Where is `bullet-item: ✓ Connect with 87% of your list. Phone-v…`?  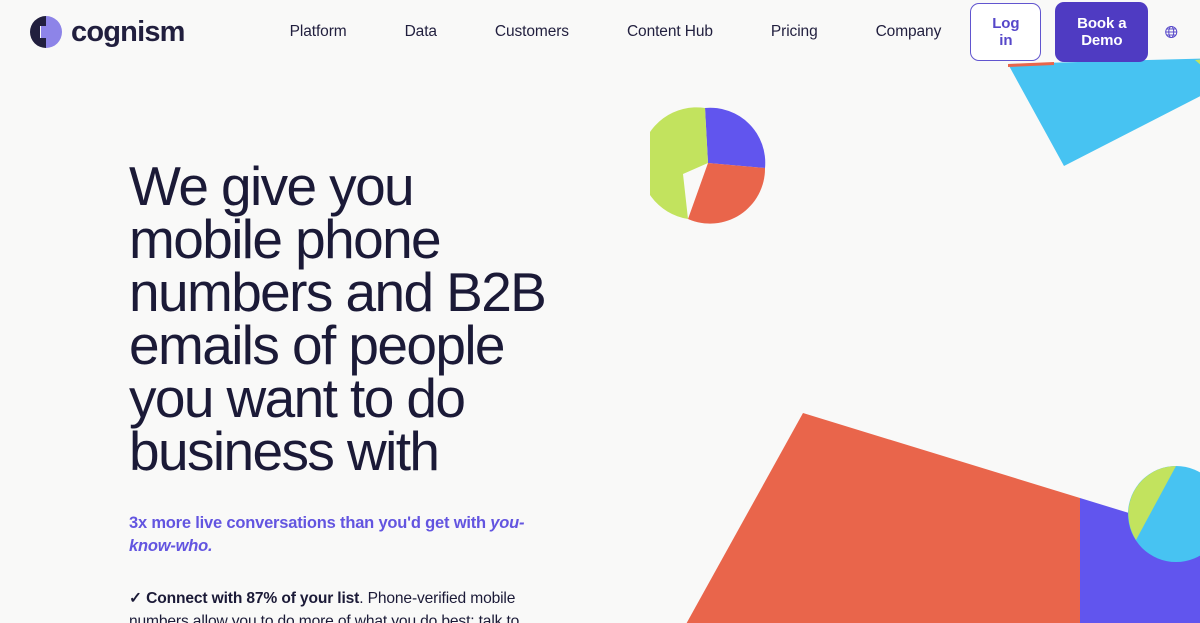 bullet-item: ✓ Connect with 87% of your list. Phone-v… is located at coordinates (341, 605).